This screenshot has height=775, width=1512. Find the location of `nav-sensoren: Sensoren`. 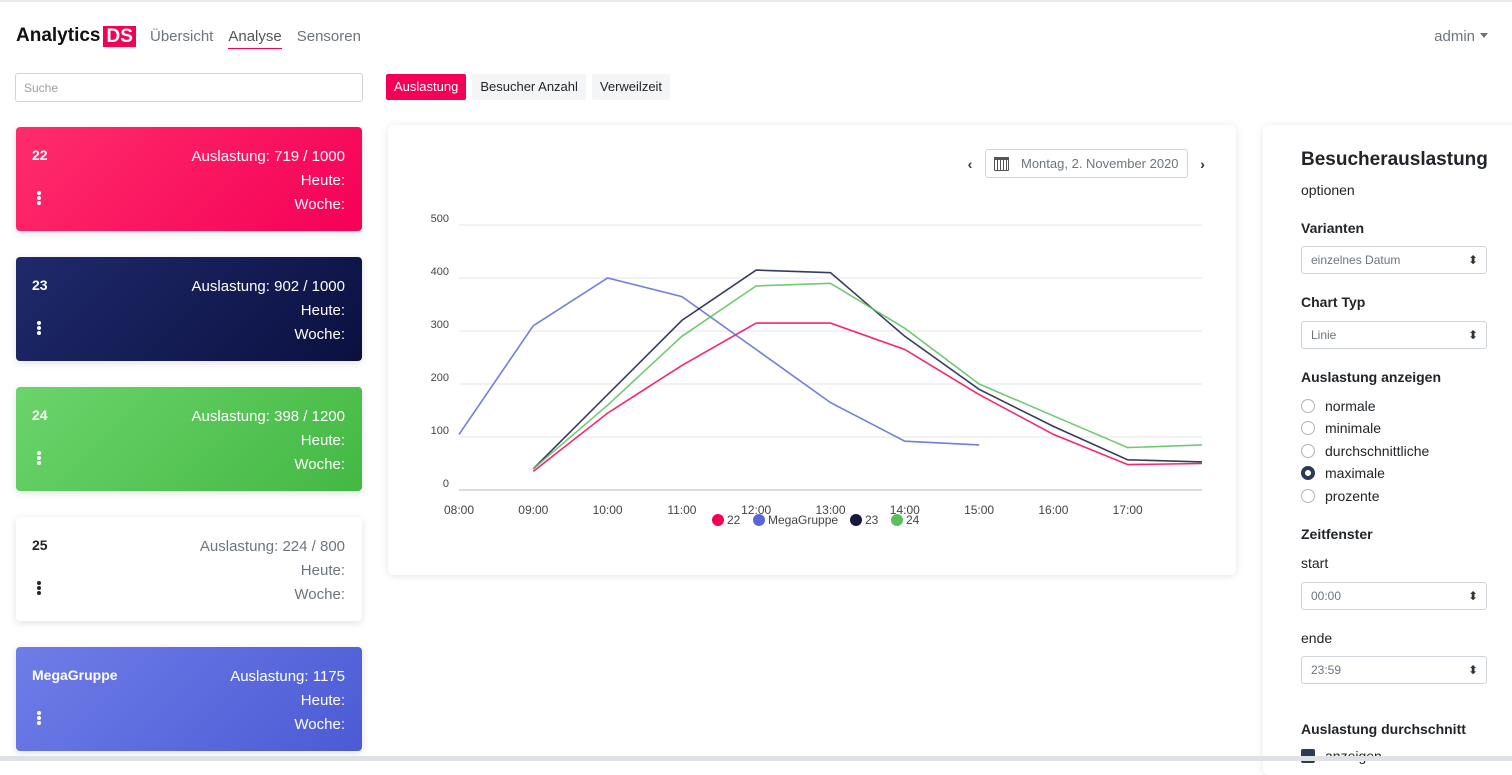

nav-sensoren: Sensoren is located at coordinates (329, 38).